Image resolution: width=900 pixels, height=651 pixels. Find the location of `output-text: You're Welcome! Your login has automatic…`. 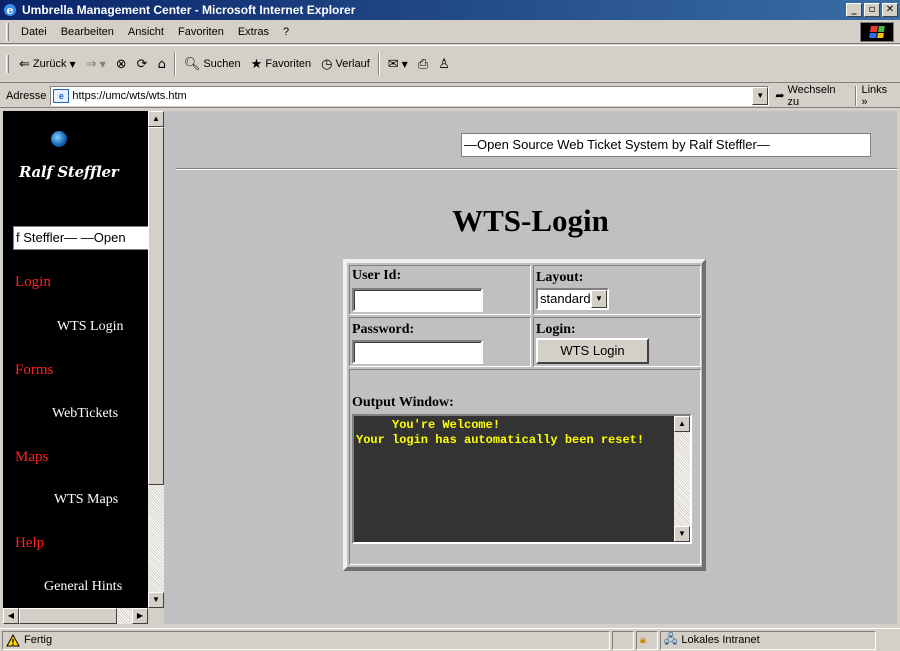

output-text: You're Welcome! Your login has automatic… is located at coordinates (500, 432).